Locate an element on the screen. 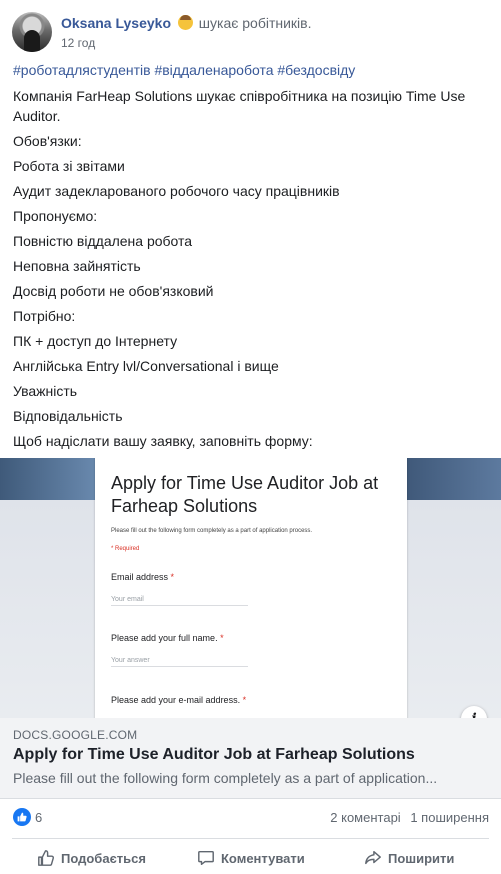 The image size is (501, 874). comments-count: 2 коментарі is located at coordinates (365, 817).